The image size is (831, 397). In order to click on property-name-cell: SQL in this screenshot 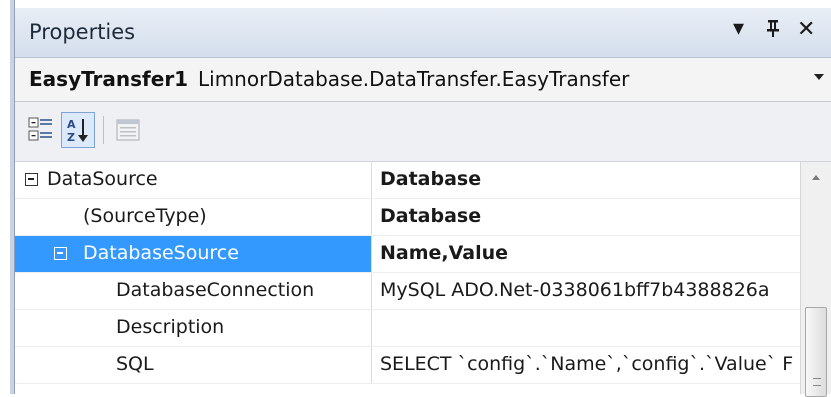, I will do `click(193, 365)`.